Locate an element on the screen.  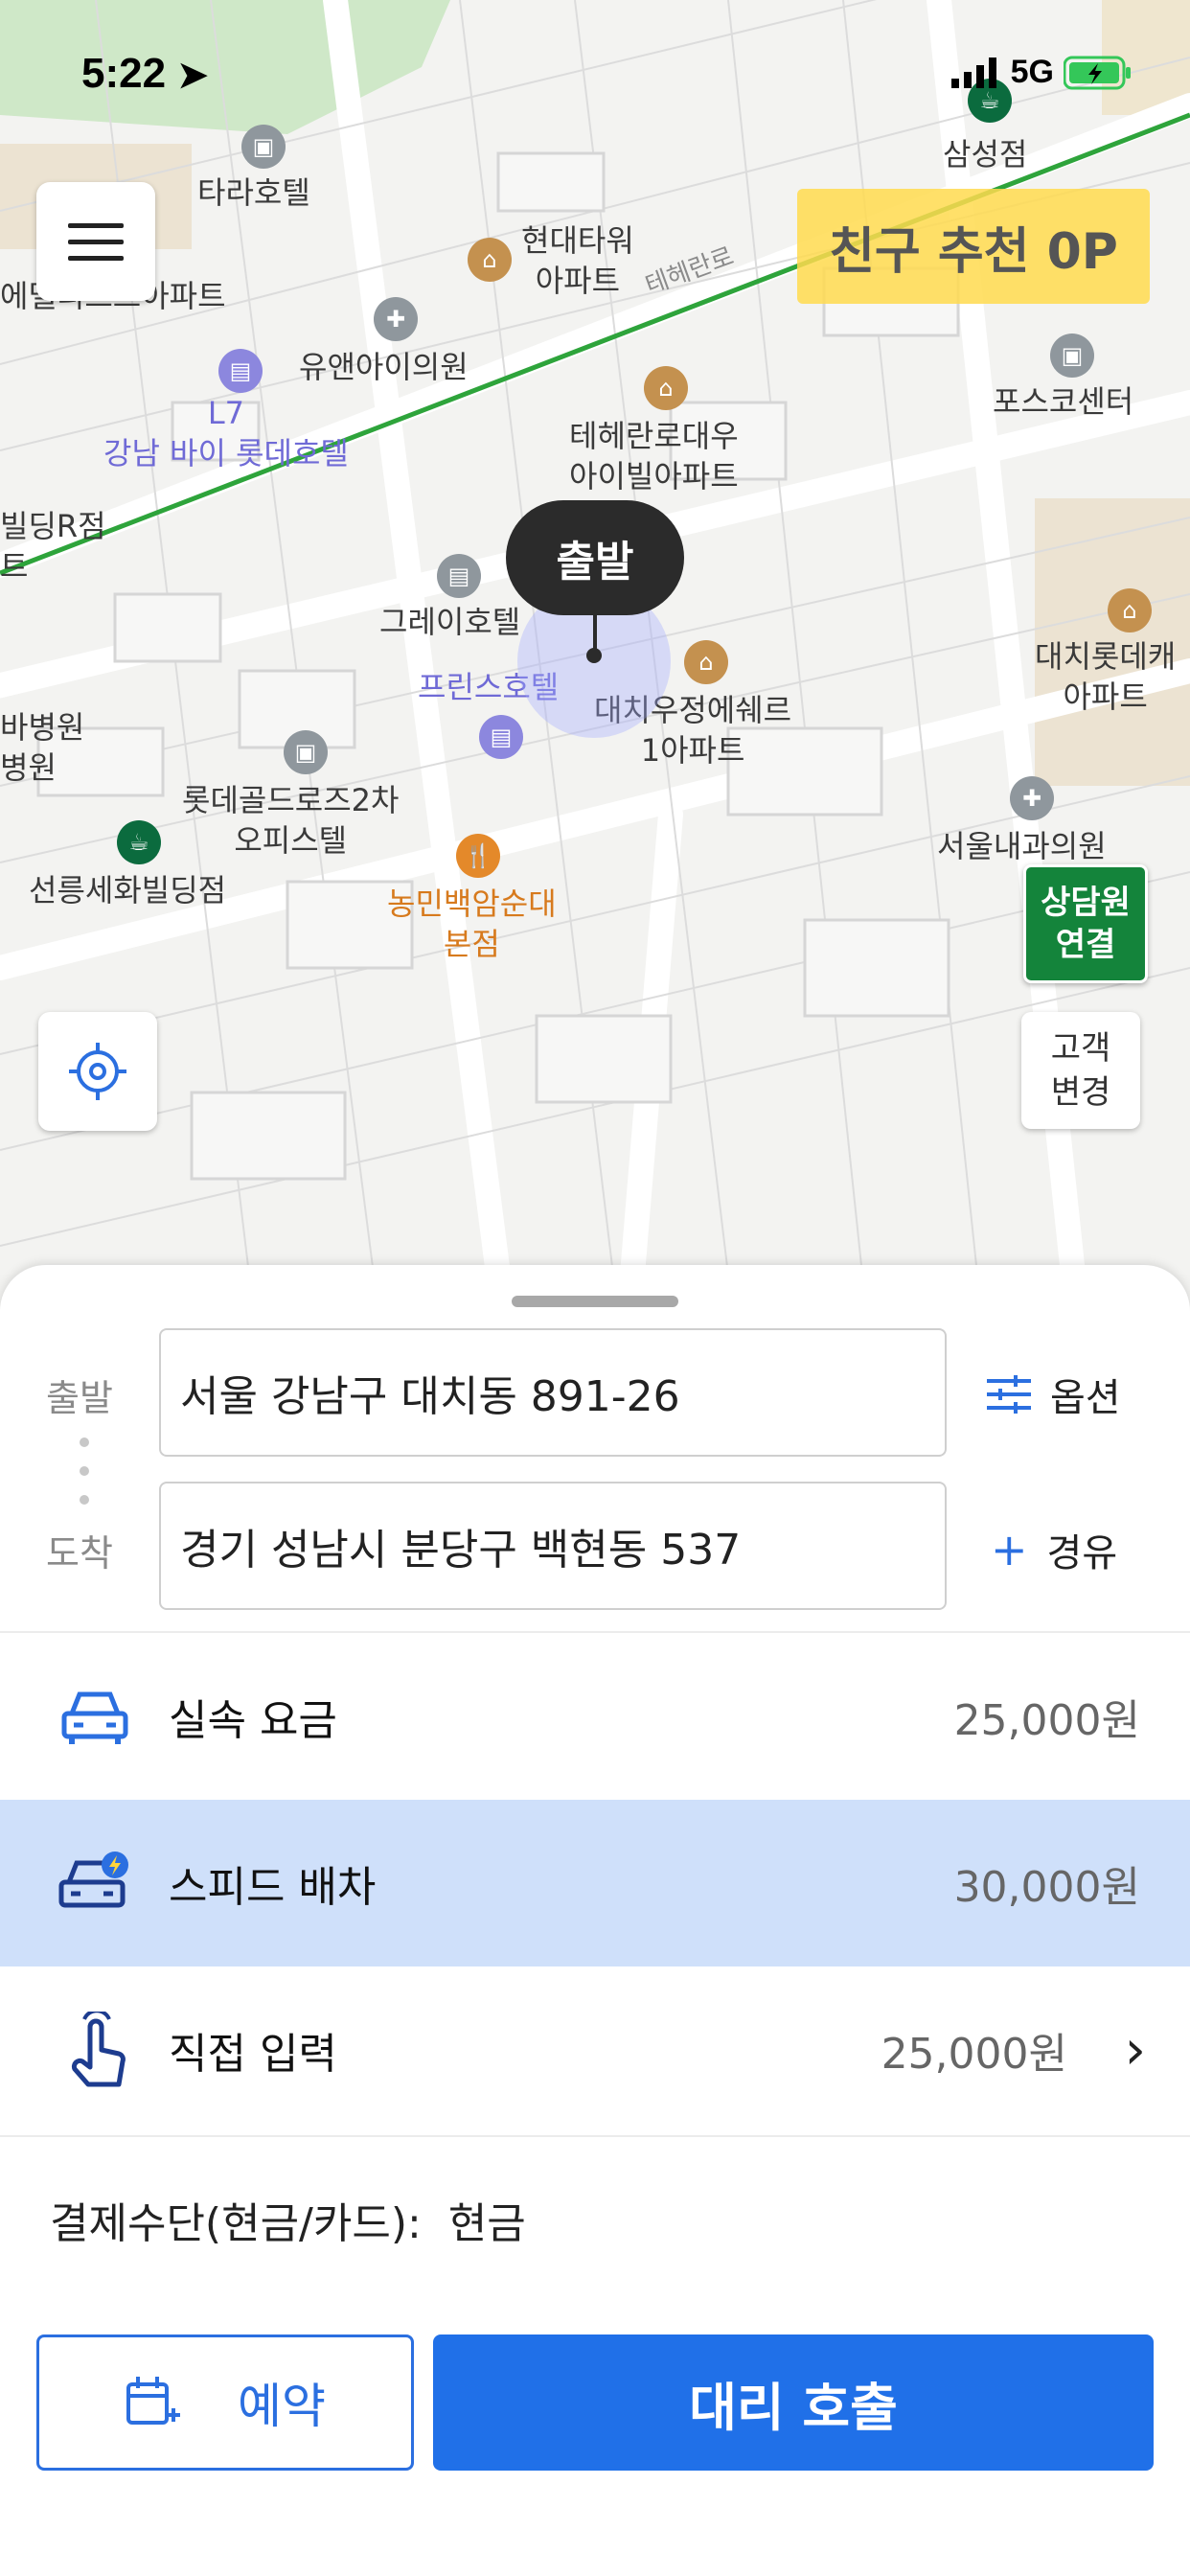
poi-label: 현대타워 아파트 is located at coordinates (577, 260).